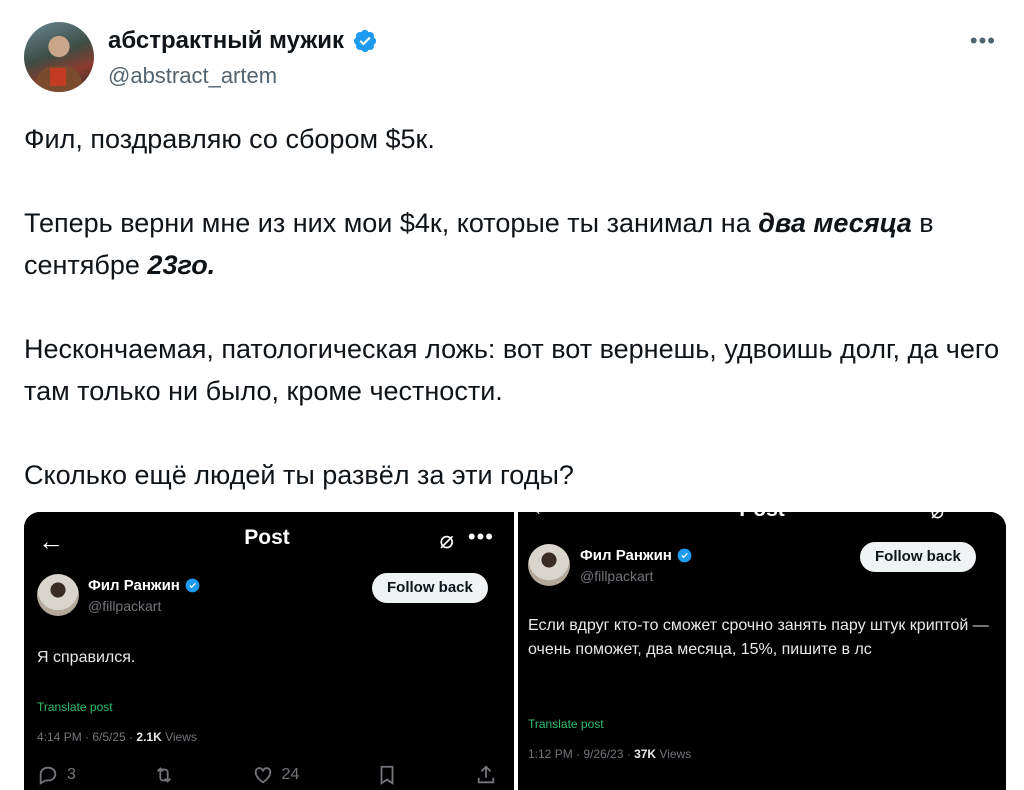 The height and width of the screenshot is (790, 1024). What do you see at coordinates (610, 754) in the screenshot?
I see `embedded-post-meta: 1:12 PM · 9/26/23 · 37K Views` at bounding box center [610, 754].